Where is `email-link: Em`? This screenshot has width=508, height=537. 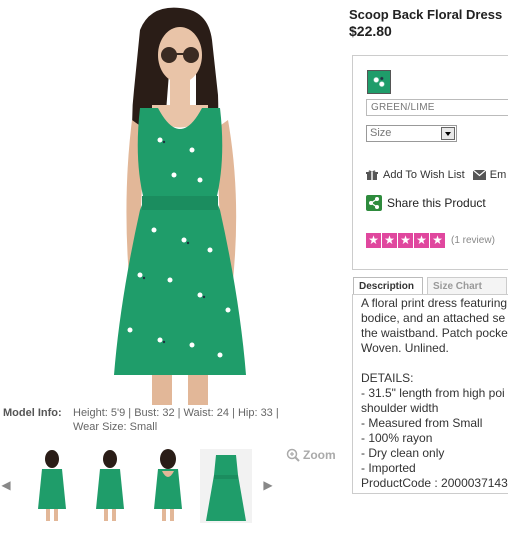 email-link: Em is located at coordinates (498, 175).